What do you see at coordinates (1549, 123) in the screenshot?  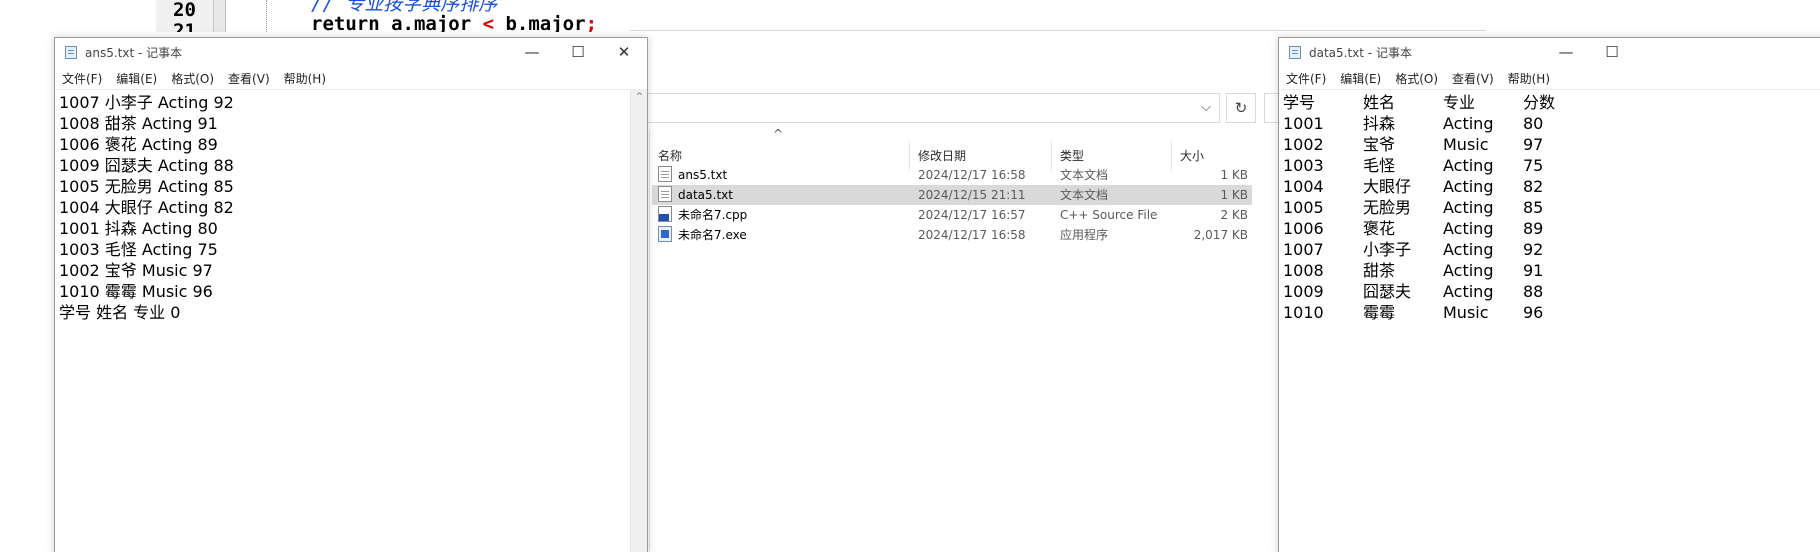 I see `text-line: 1001 抖森 Acting 80` at bounding box center [1549, 123].